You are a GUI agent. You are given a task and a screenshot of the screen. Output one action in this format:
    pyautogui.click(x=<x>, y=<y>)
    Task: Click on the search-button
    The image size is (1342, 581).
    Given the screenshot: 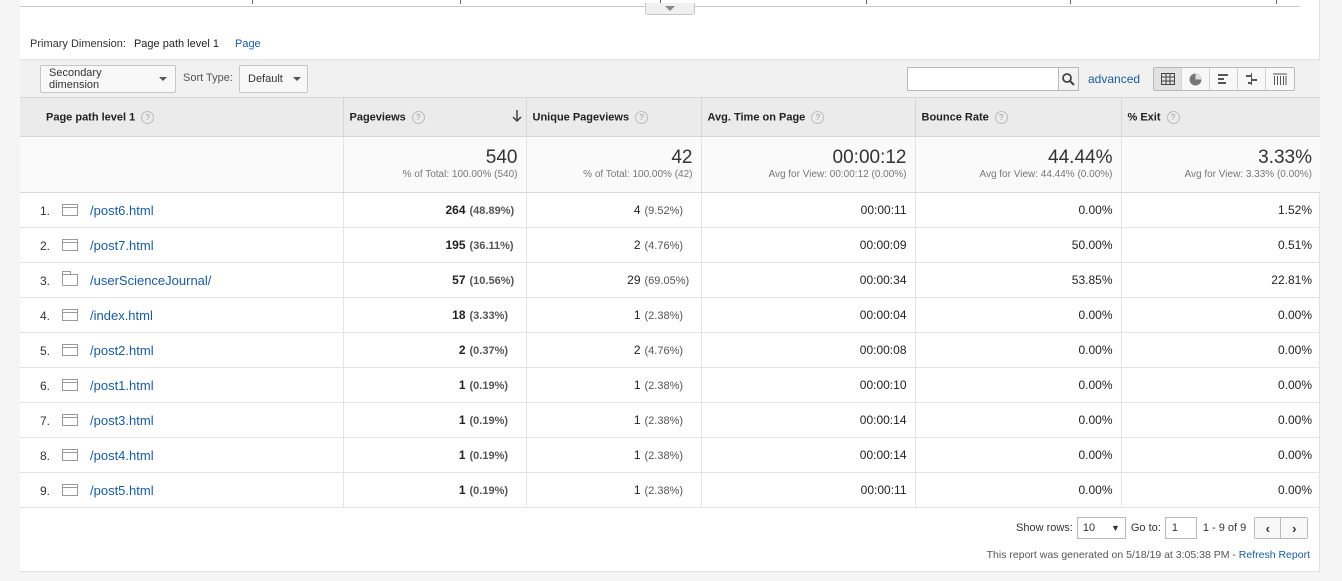 What is the action you would take?
    pyautogui.click(x=1068, y=79)
    